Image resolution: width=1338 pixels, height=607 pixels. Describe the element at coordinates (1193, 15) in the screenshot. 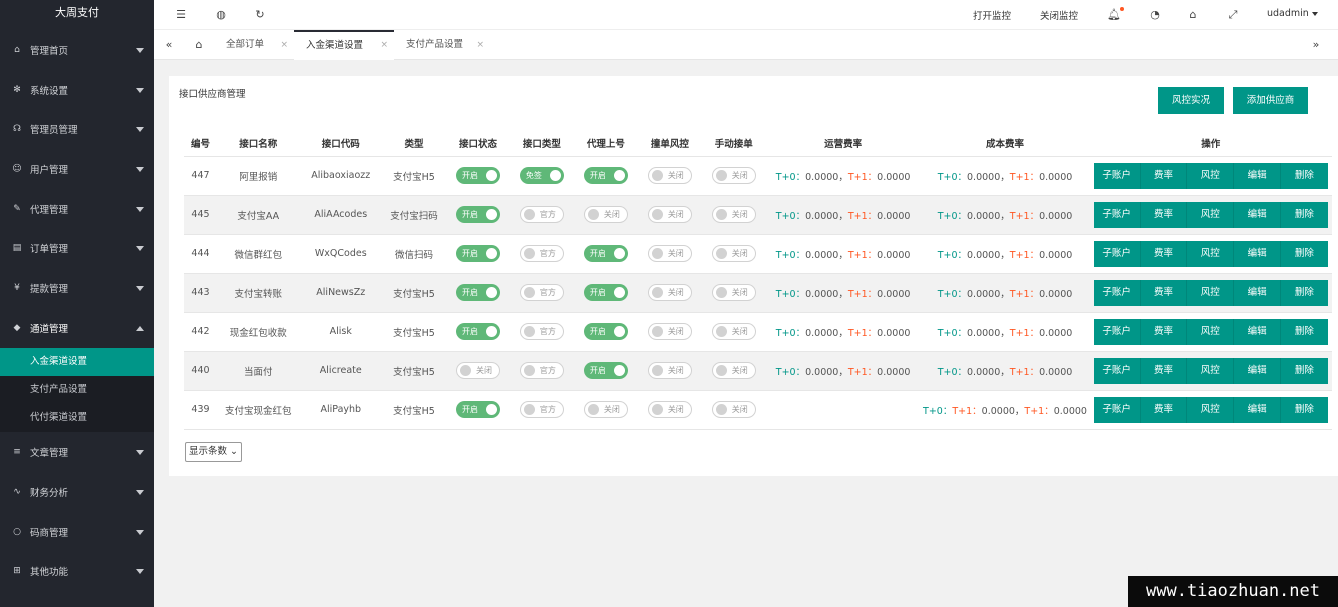

I see `tag-icon: ⌂` at that location.